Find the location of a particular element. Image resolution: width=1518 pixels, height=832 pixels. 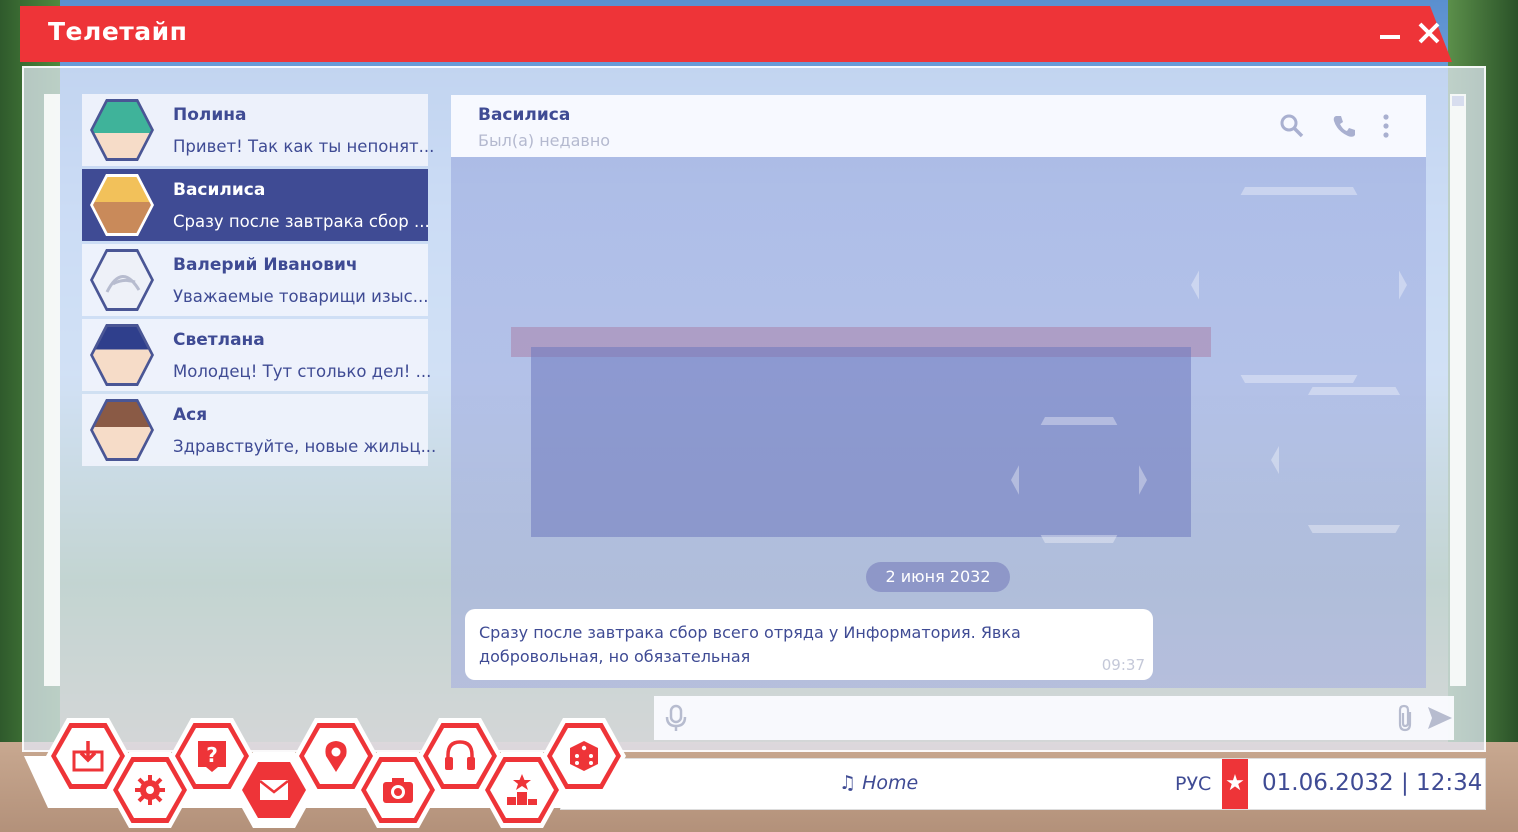

music-player: ♫ Home is located at coordinates (878, 783).